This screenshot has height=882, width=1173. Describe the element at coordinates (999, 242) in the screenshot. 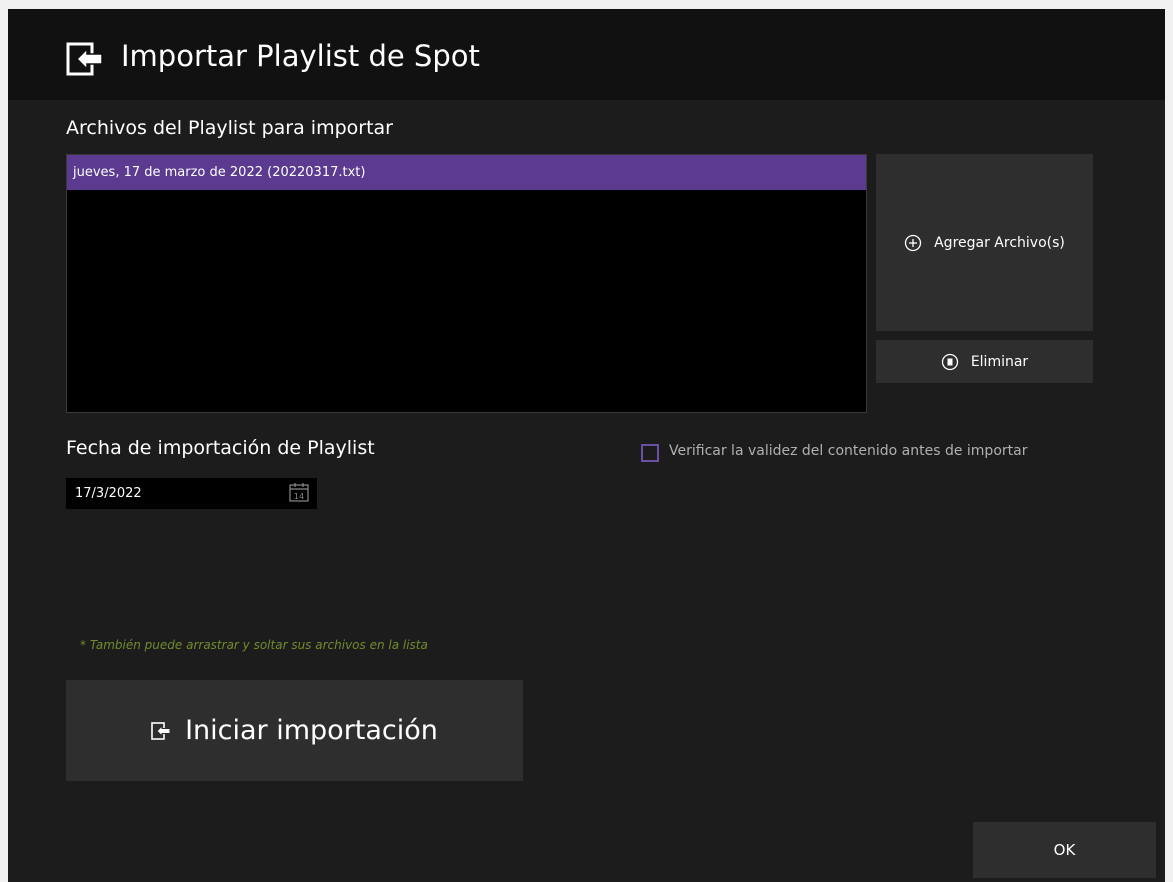

I see `add-files-label: Agregar Archivo(s)` at that location.